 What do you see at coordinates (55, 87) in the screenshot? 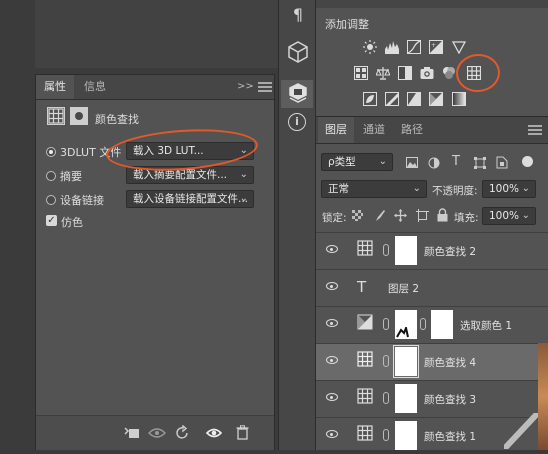
I see `tab-properties: 属性` at bounding box center [55, 87].